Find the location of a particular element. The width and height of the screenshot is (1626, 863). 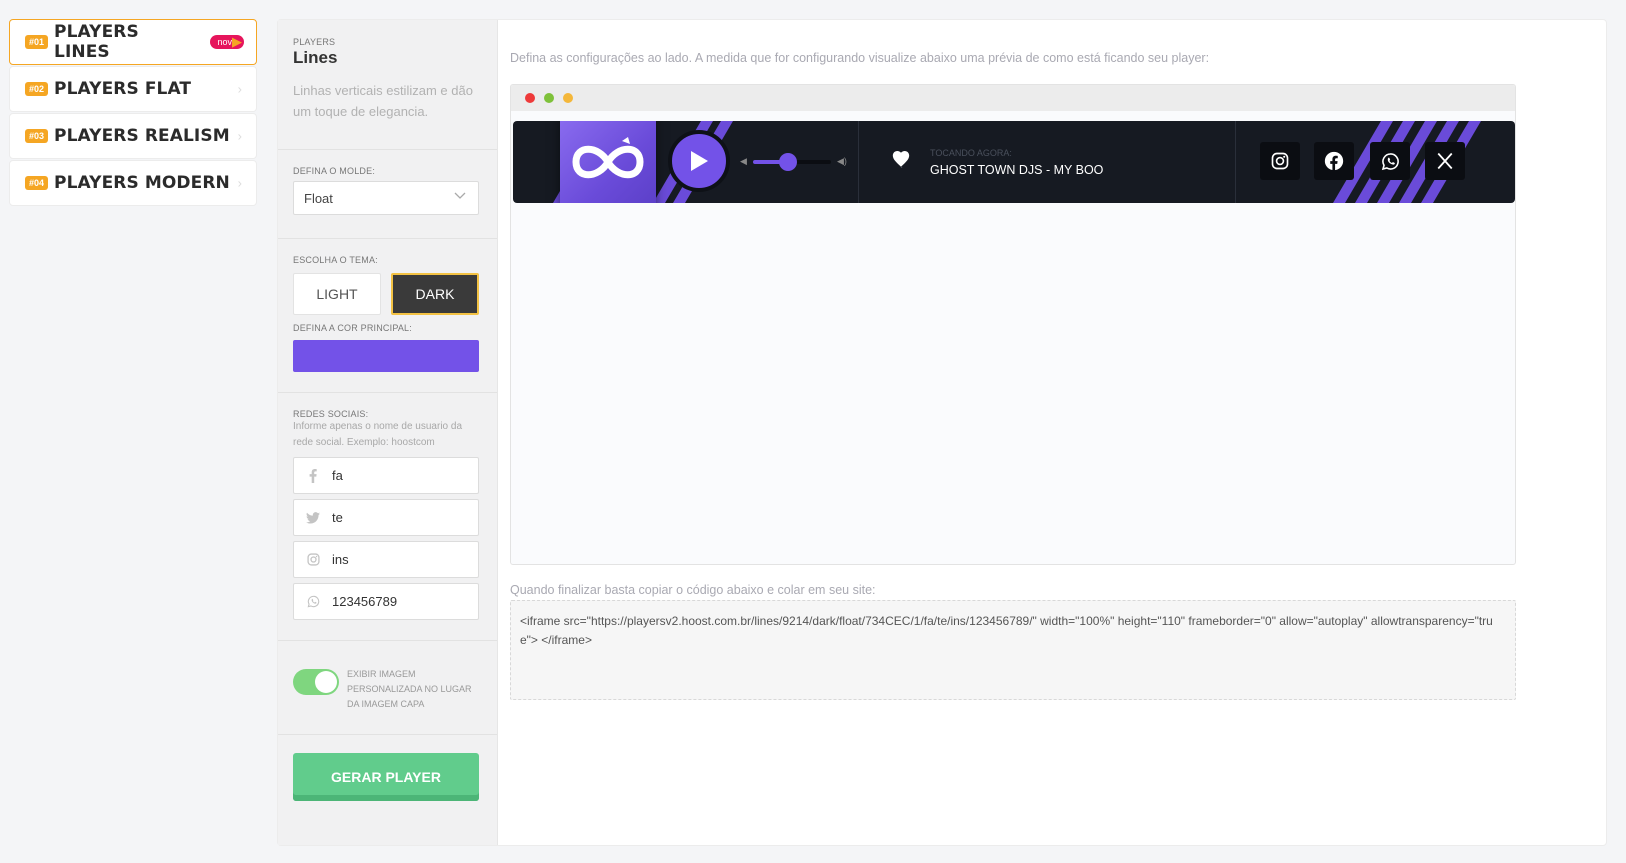

volume-low-icon: ◀ is located at coordinates (743, 161).